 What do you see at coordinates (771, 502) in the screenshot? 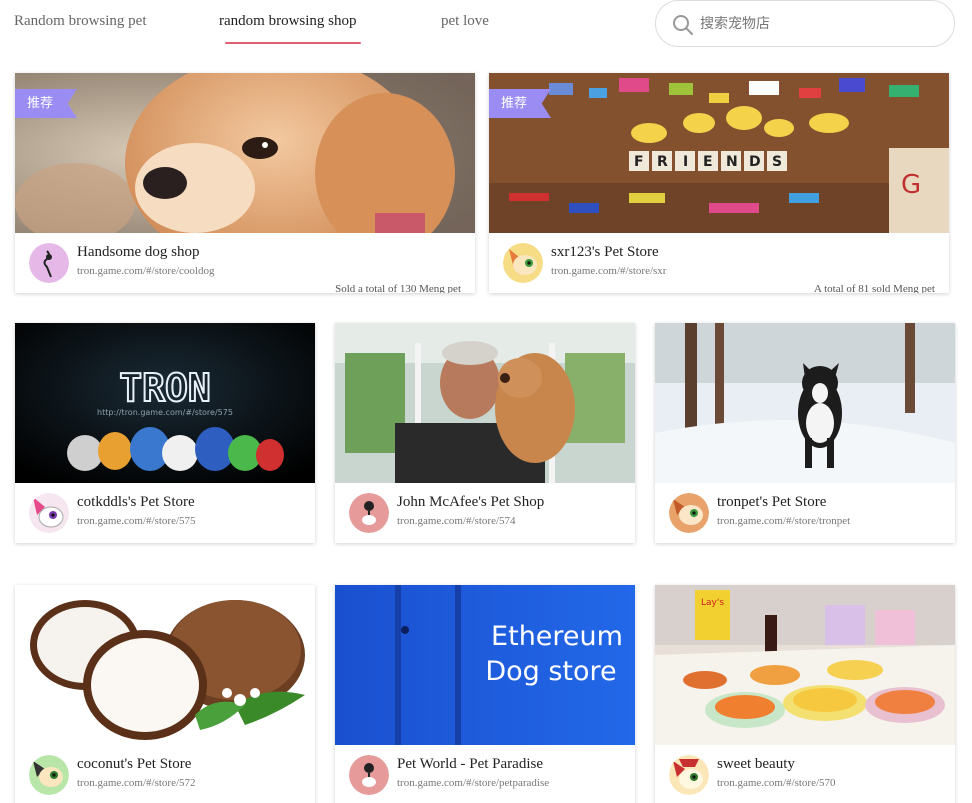
I see `store-name: tronpet's Pet Store` at bounding box center [771, 502].